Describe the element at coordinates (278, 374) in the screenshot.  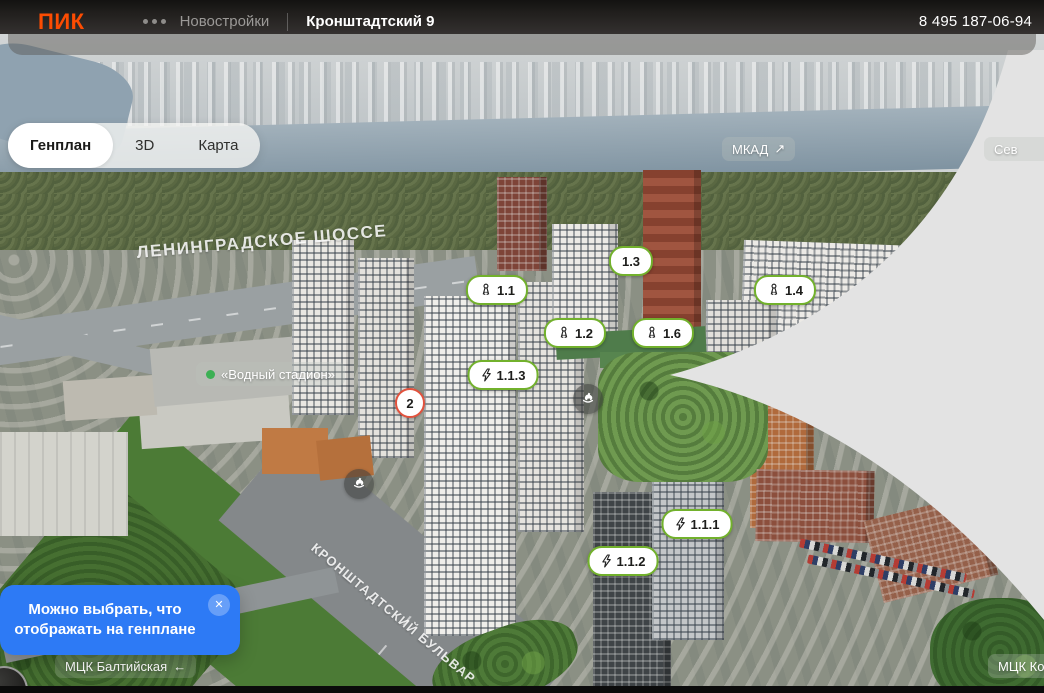
I see `poi-text: «Водный стадион»` at that location.